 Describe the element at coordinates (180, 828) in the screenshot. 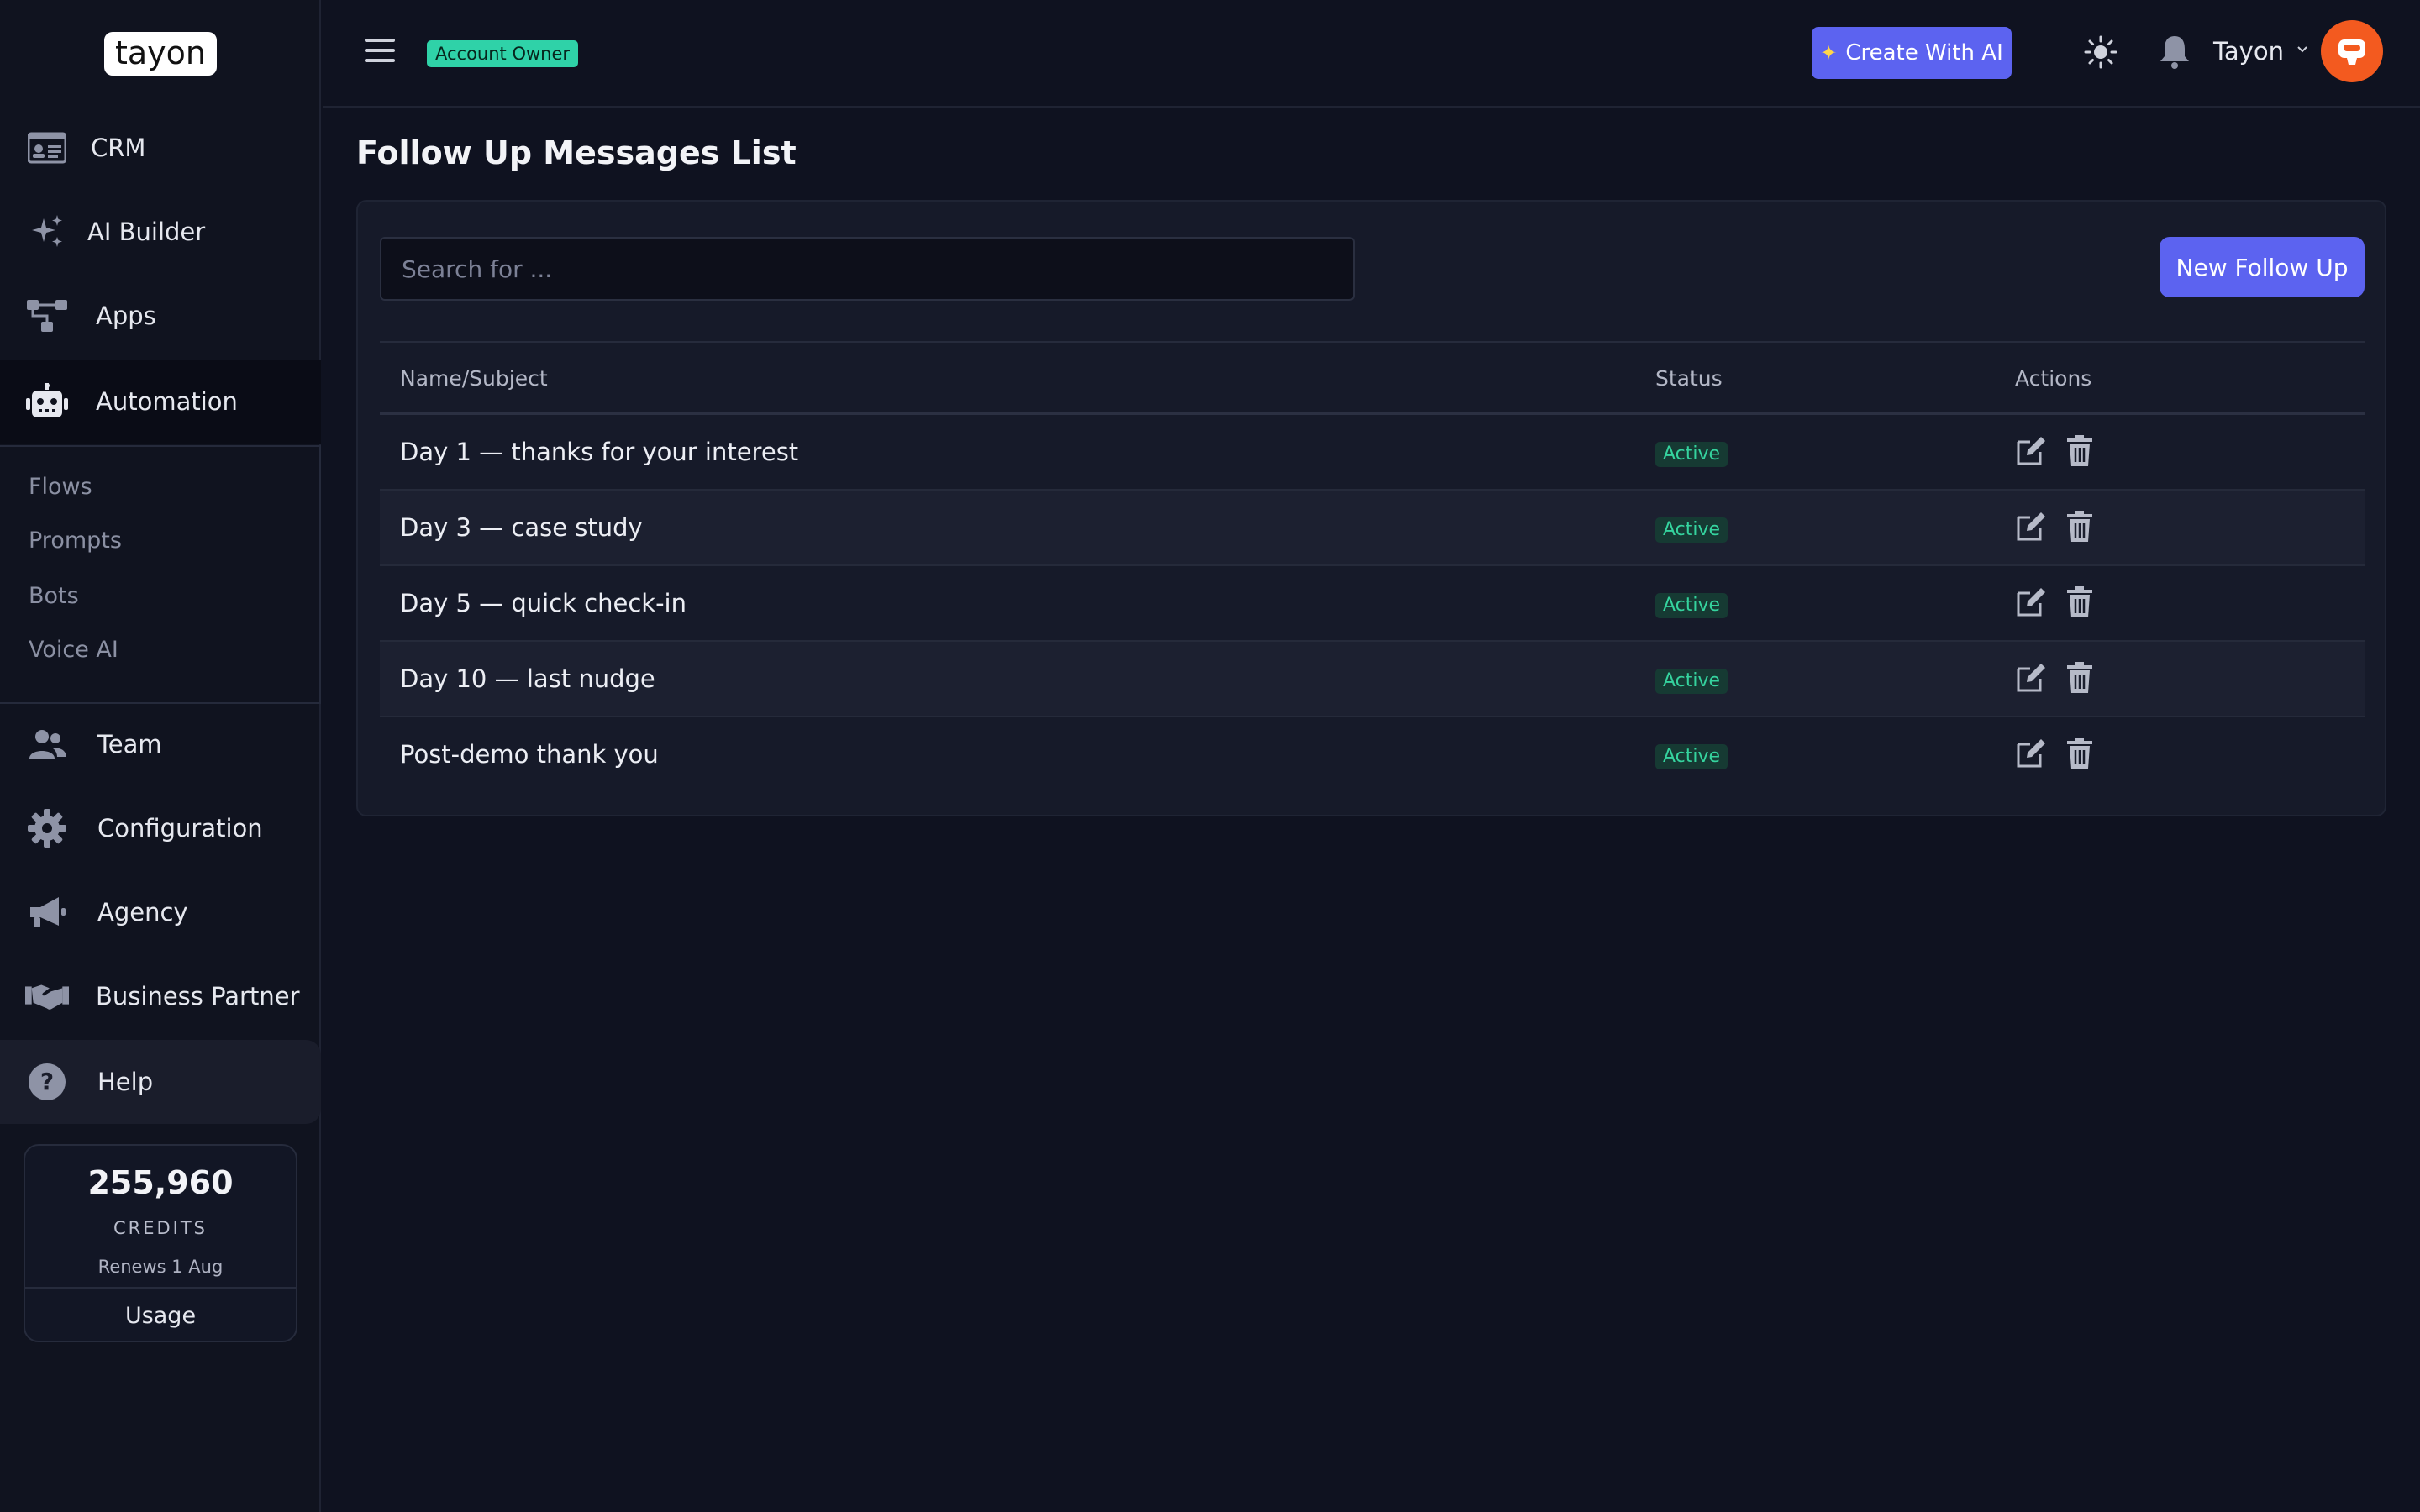

I see `sidebar-item-label: Configuration` at that location.